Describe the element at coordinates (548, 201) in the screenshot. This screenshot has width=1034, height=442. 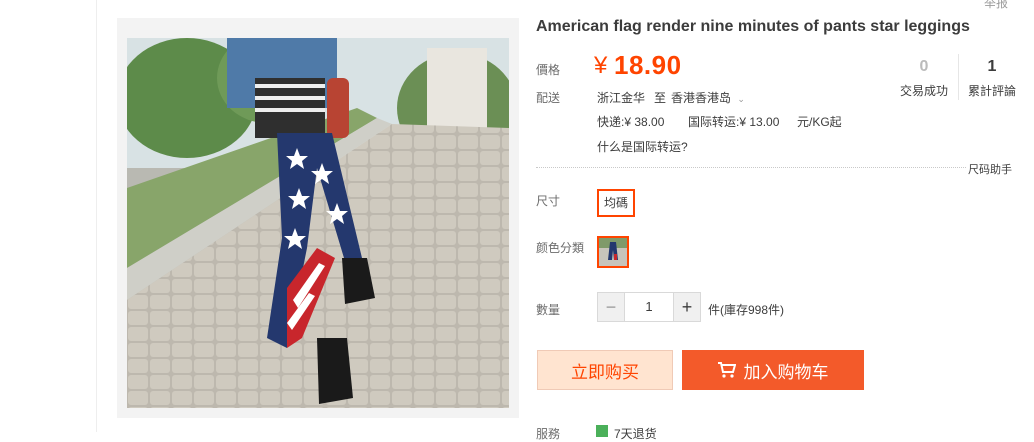
I see `size-label: 尺寸` at that location.